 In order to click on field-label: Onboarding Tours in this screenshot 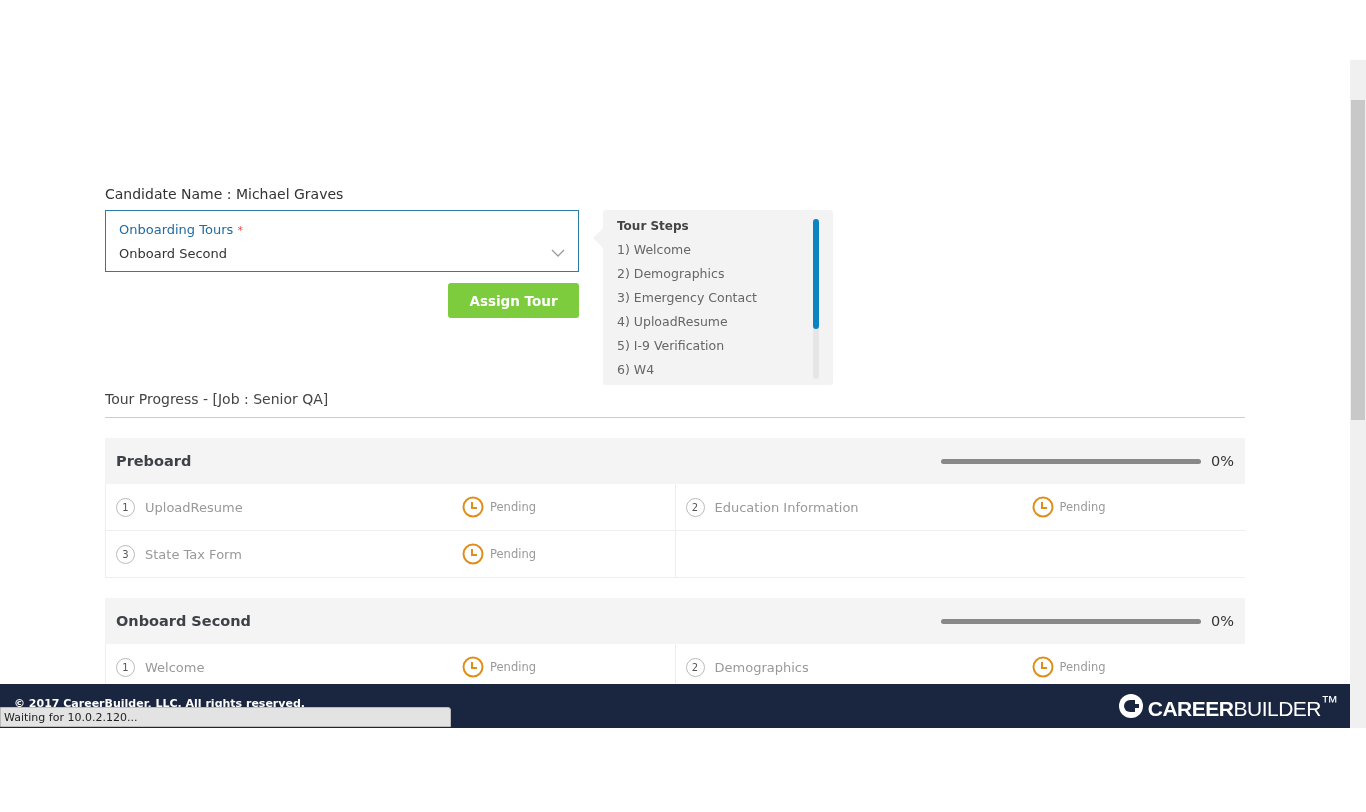, I will do `click(176, 229)`.